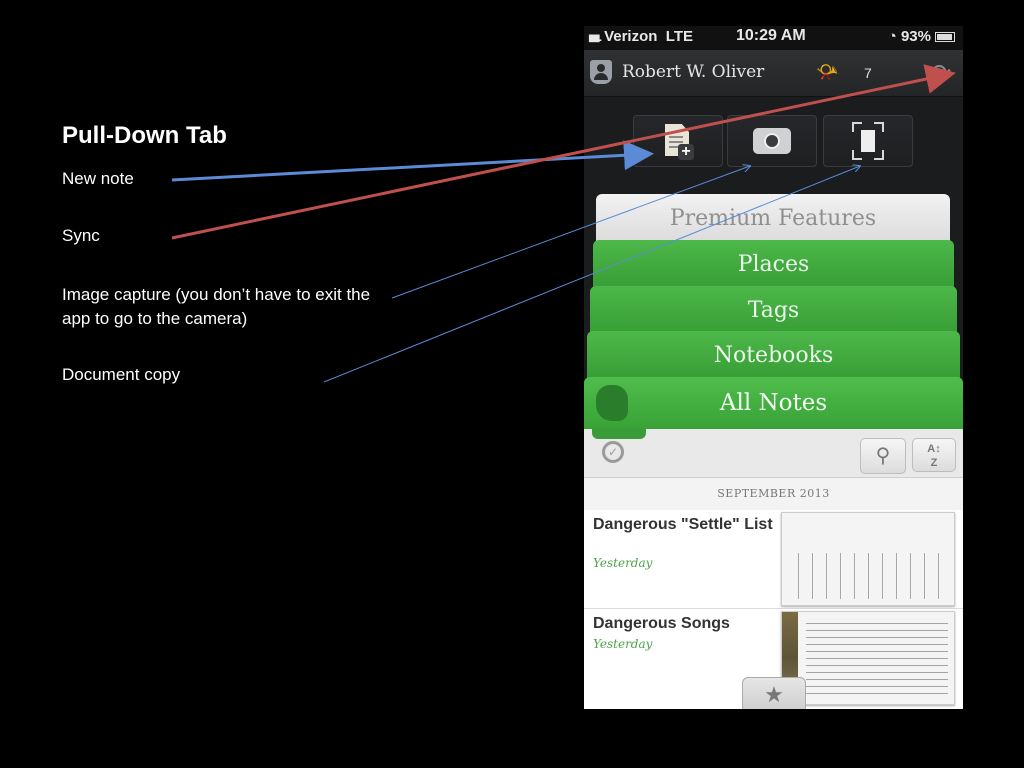  I want to click on search-icon: ⚲, so click(883, 456).